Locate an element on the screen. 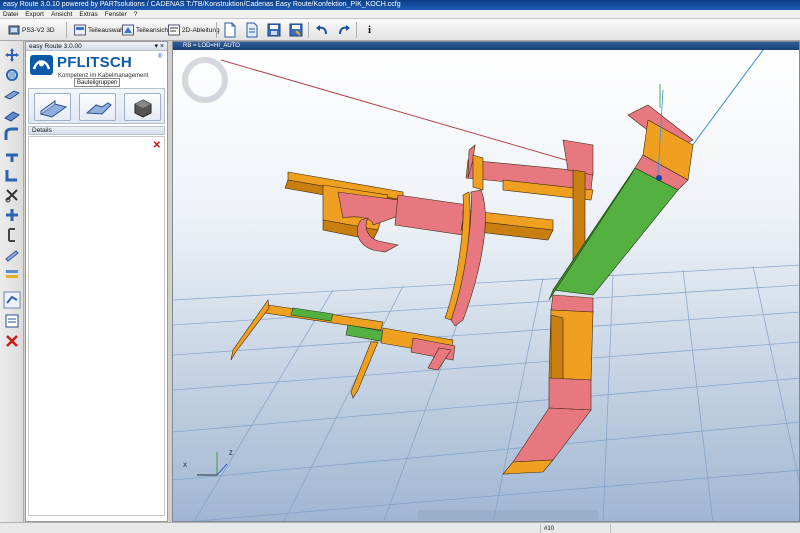 This screenshot has height=533, width=800. open-file-icon is located at coordinates (252, 30).